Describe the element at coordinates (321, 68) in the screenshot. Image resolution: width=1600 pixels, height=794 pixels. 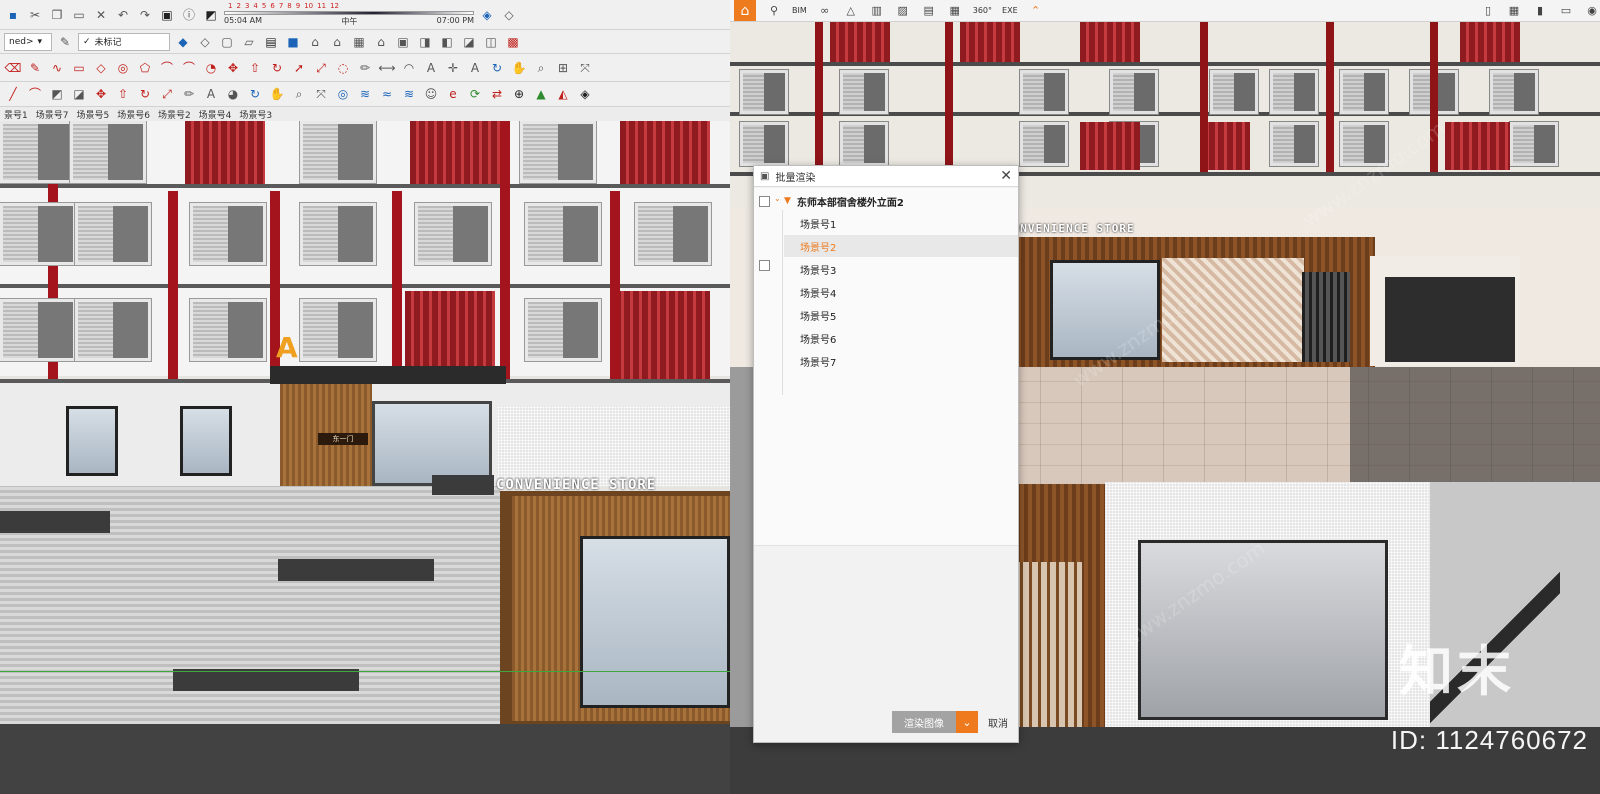
I see `scale-icon: ⤢` at that location.